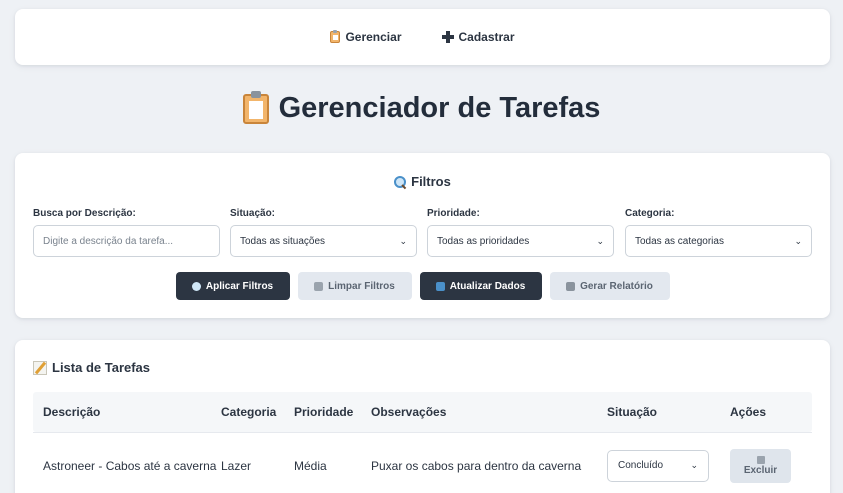 This screenshot has height=493, width=843. What do you see at coordinates (476, 465) in the screenshot?
I see `cell-observacoes: Puxar os cabos para dentro da caverna` at bounding box center [476, 465].